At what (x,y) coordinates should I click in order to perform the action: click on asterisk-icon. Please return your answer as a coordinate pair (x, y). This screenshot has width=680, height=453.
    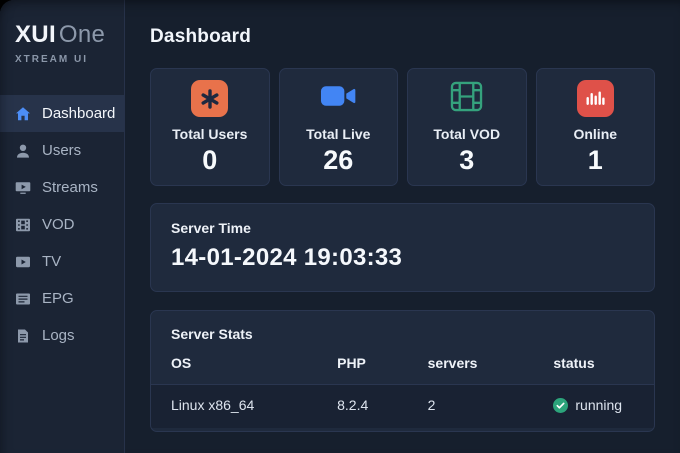
    Looking at the image, I should click on (210, 98).